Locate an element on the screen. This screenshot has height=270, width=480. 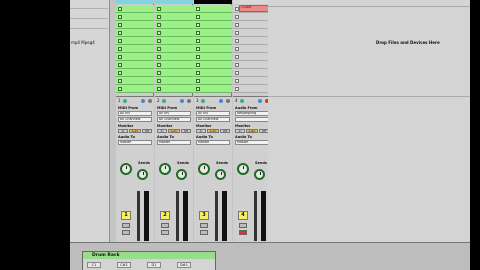
clip-slot: Guitar is located at coordinates (252, 9).